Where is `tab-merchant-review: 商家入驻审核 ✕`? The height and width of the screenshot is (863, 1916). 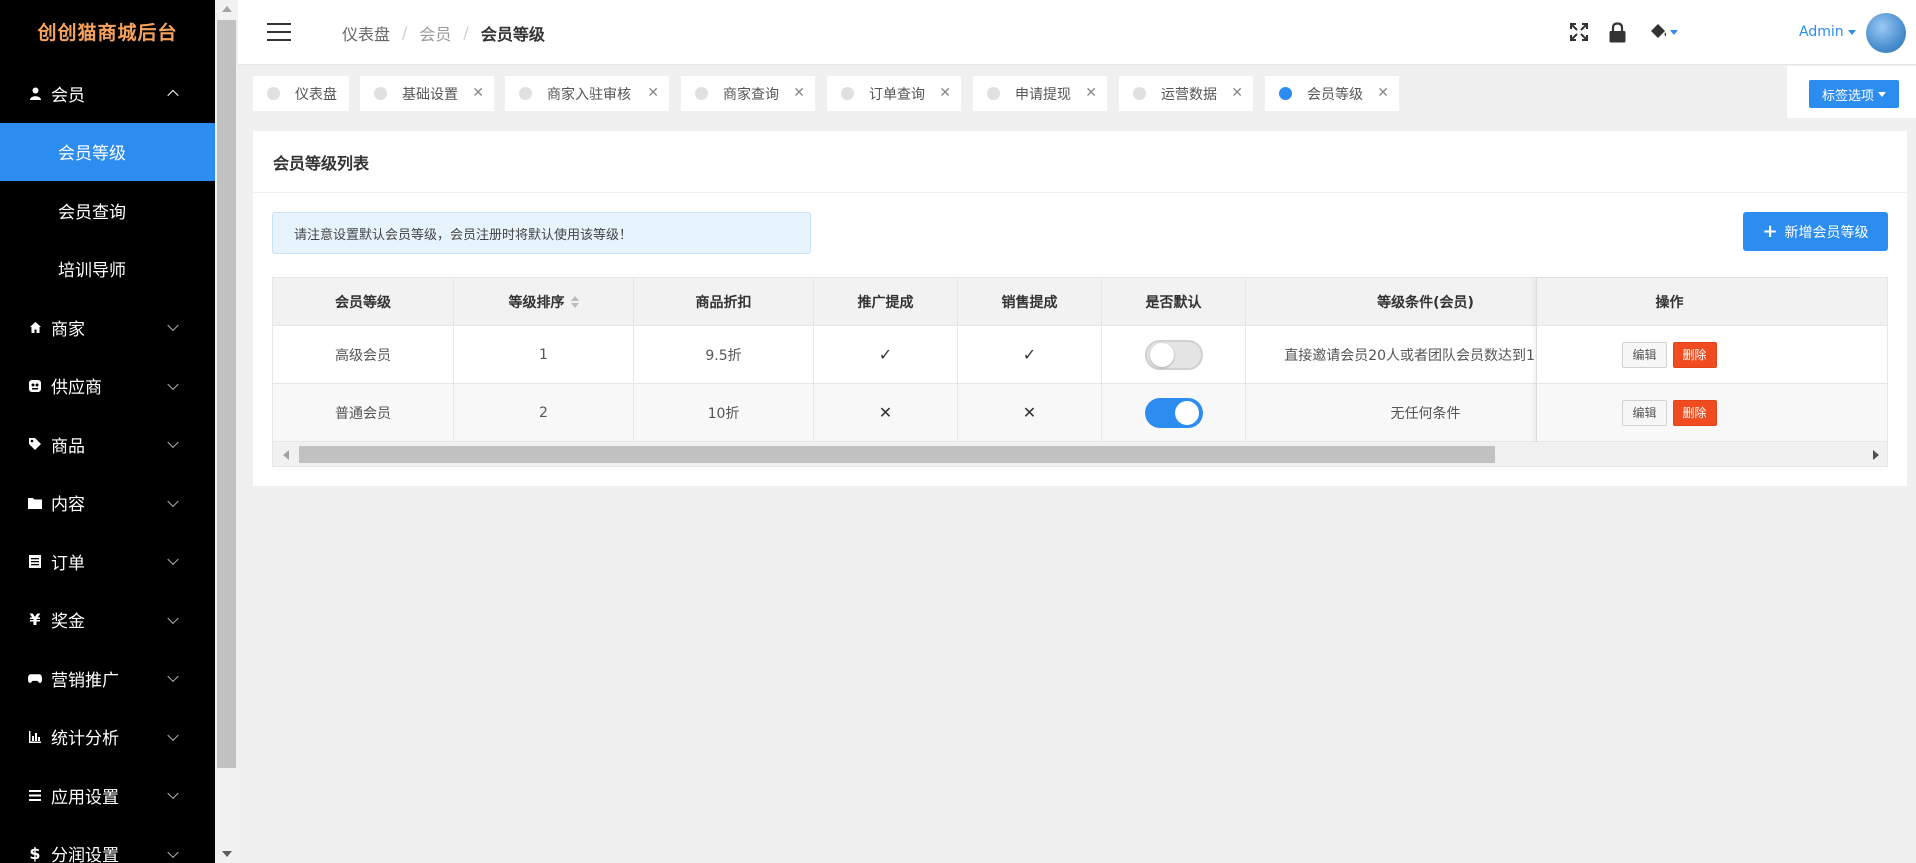 tab-merchant-review: 商家入驻审核 ✕ is located at coordinates (587, 93).